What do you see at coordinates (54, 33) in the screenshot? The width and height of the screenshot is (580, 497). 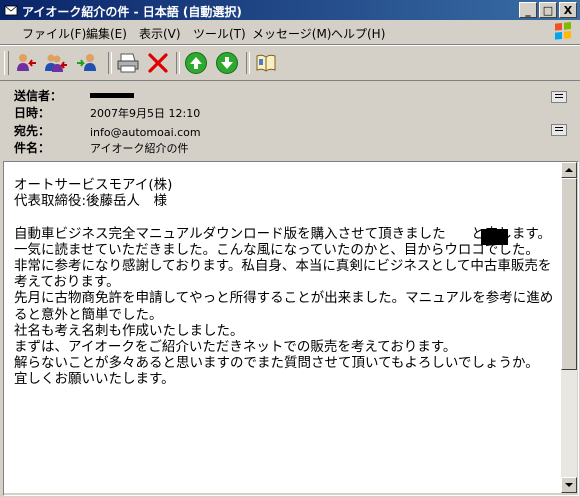 I see `menu-file: ファイル(F)` at bounding box center [54, 33].